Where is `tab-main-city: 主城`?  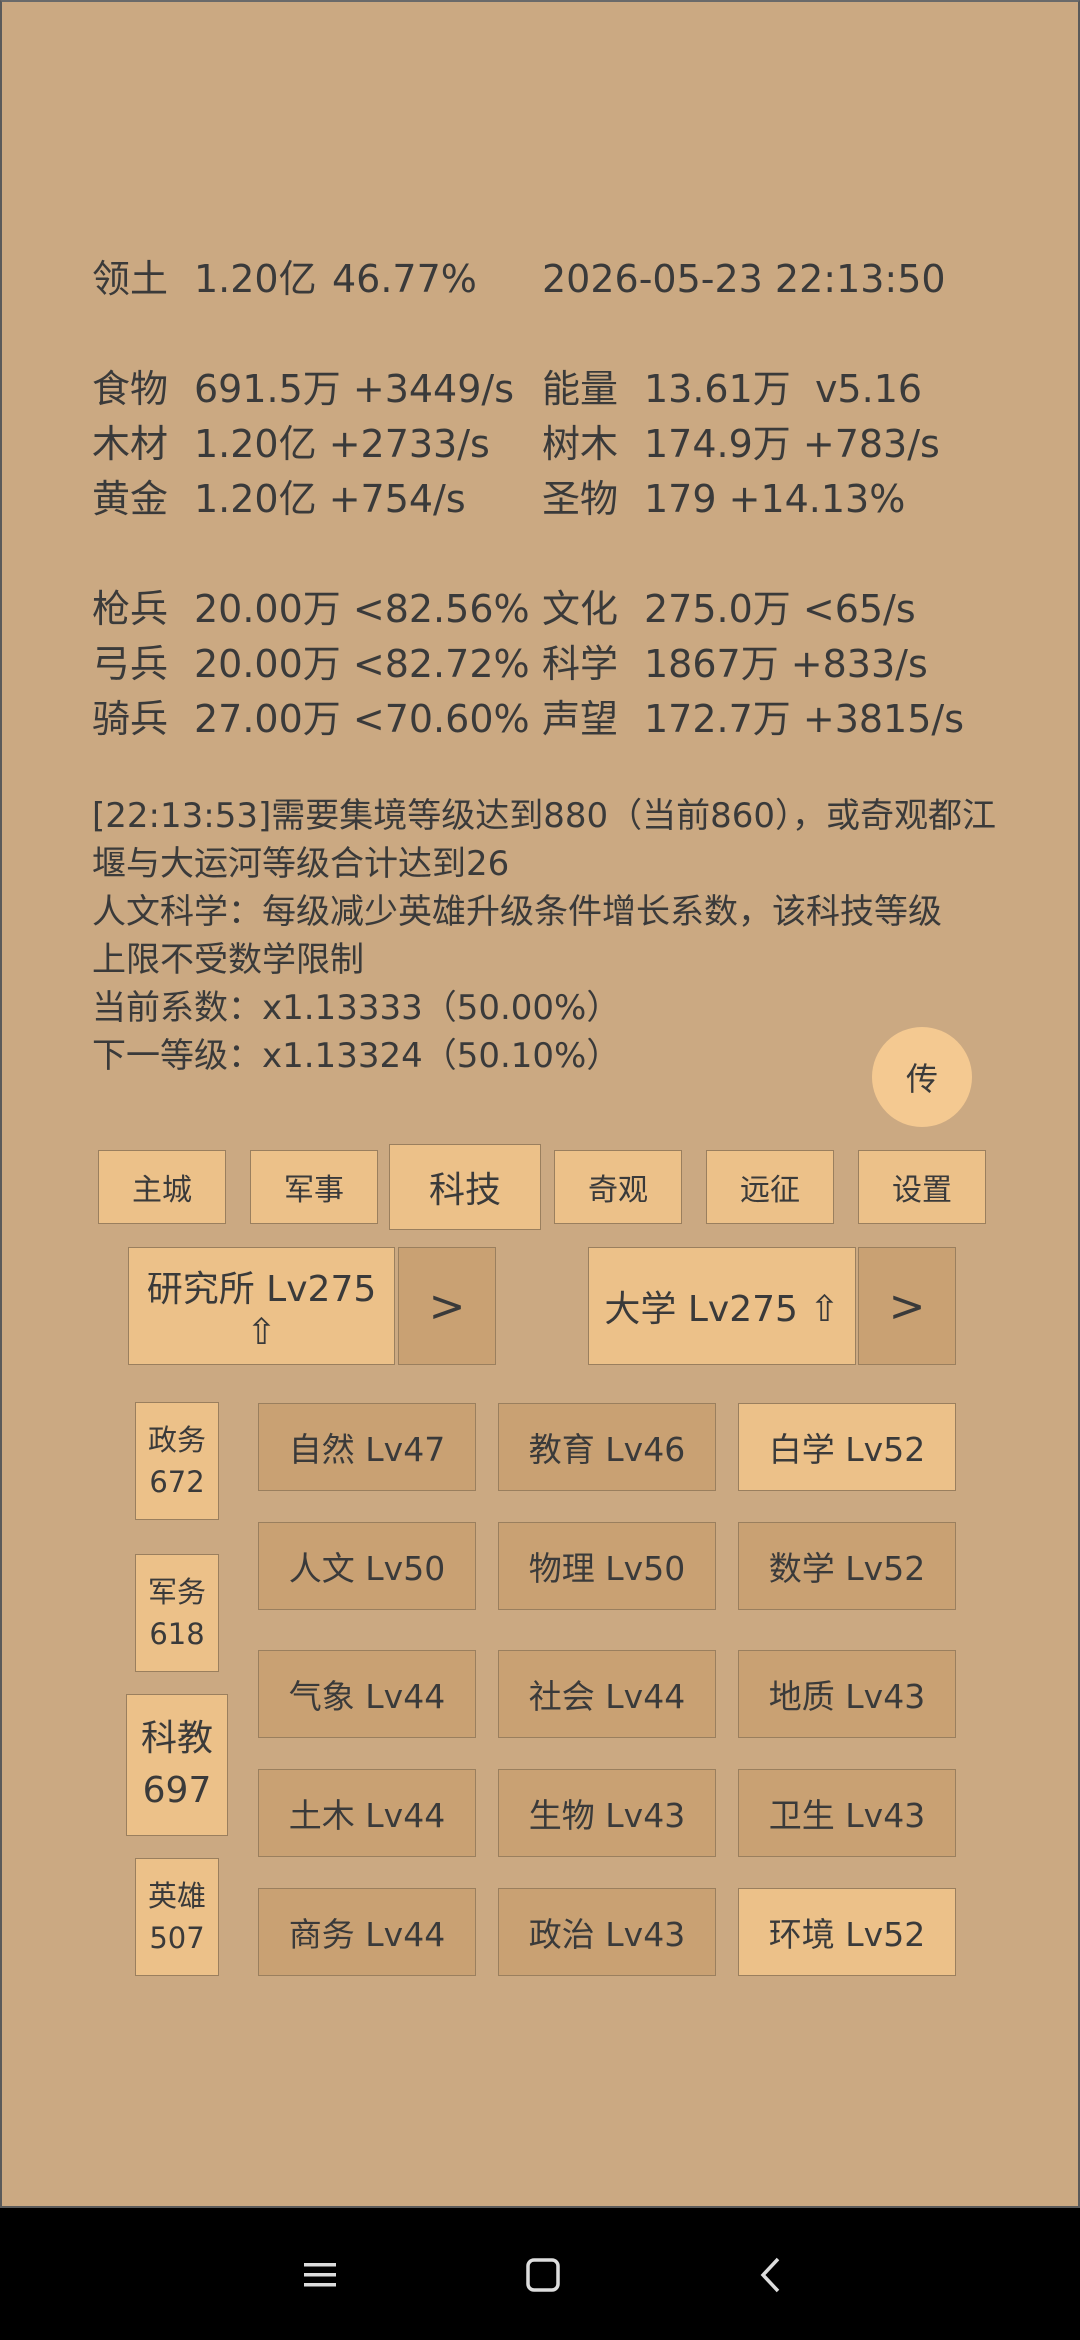 tab-main-city: 主城 is located at coordinates (162, 1187).